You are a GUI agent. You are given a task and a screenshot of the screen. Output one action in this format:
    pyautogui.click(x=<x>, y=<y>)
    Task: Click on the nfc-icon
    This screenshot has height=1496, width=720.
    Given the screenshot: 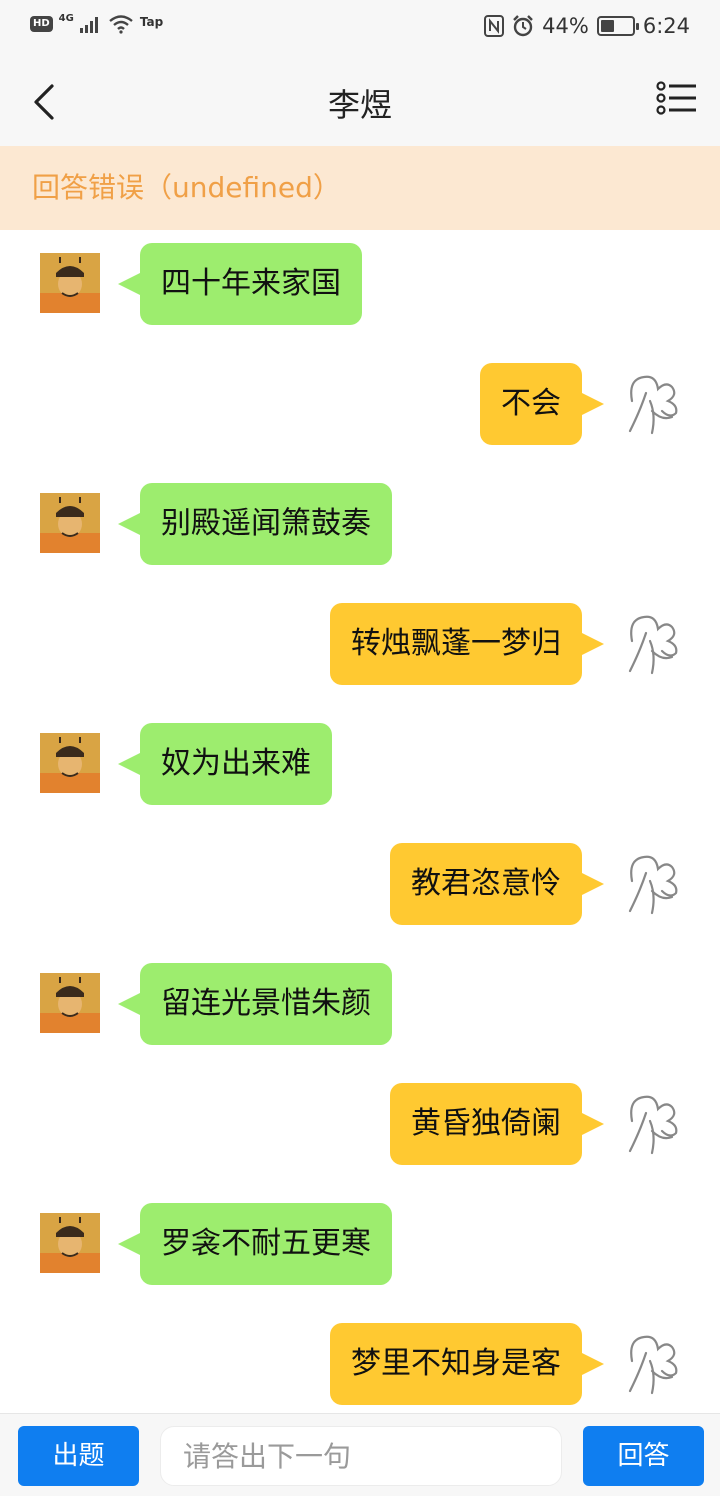 What is the action you would take?
    pyautogui.click(x=494, y=26)
    